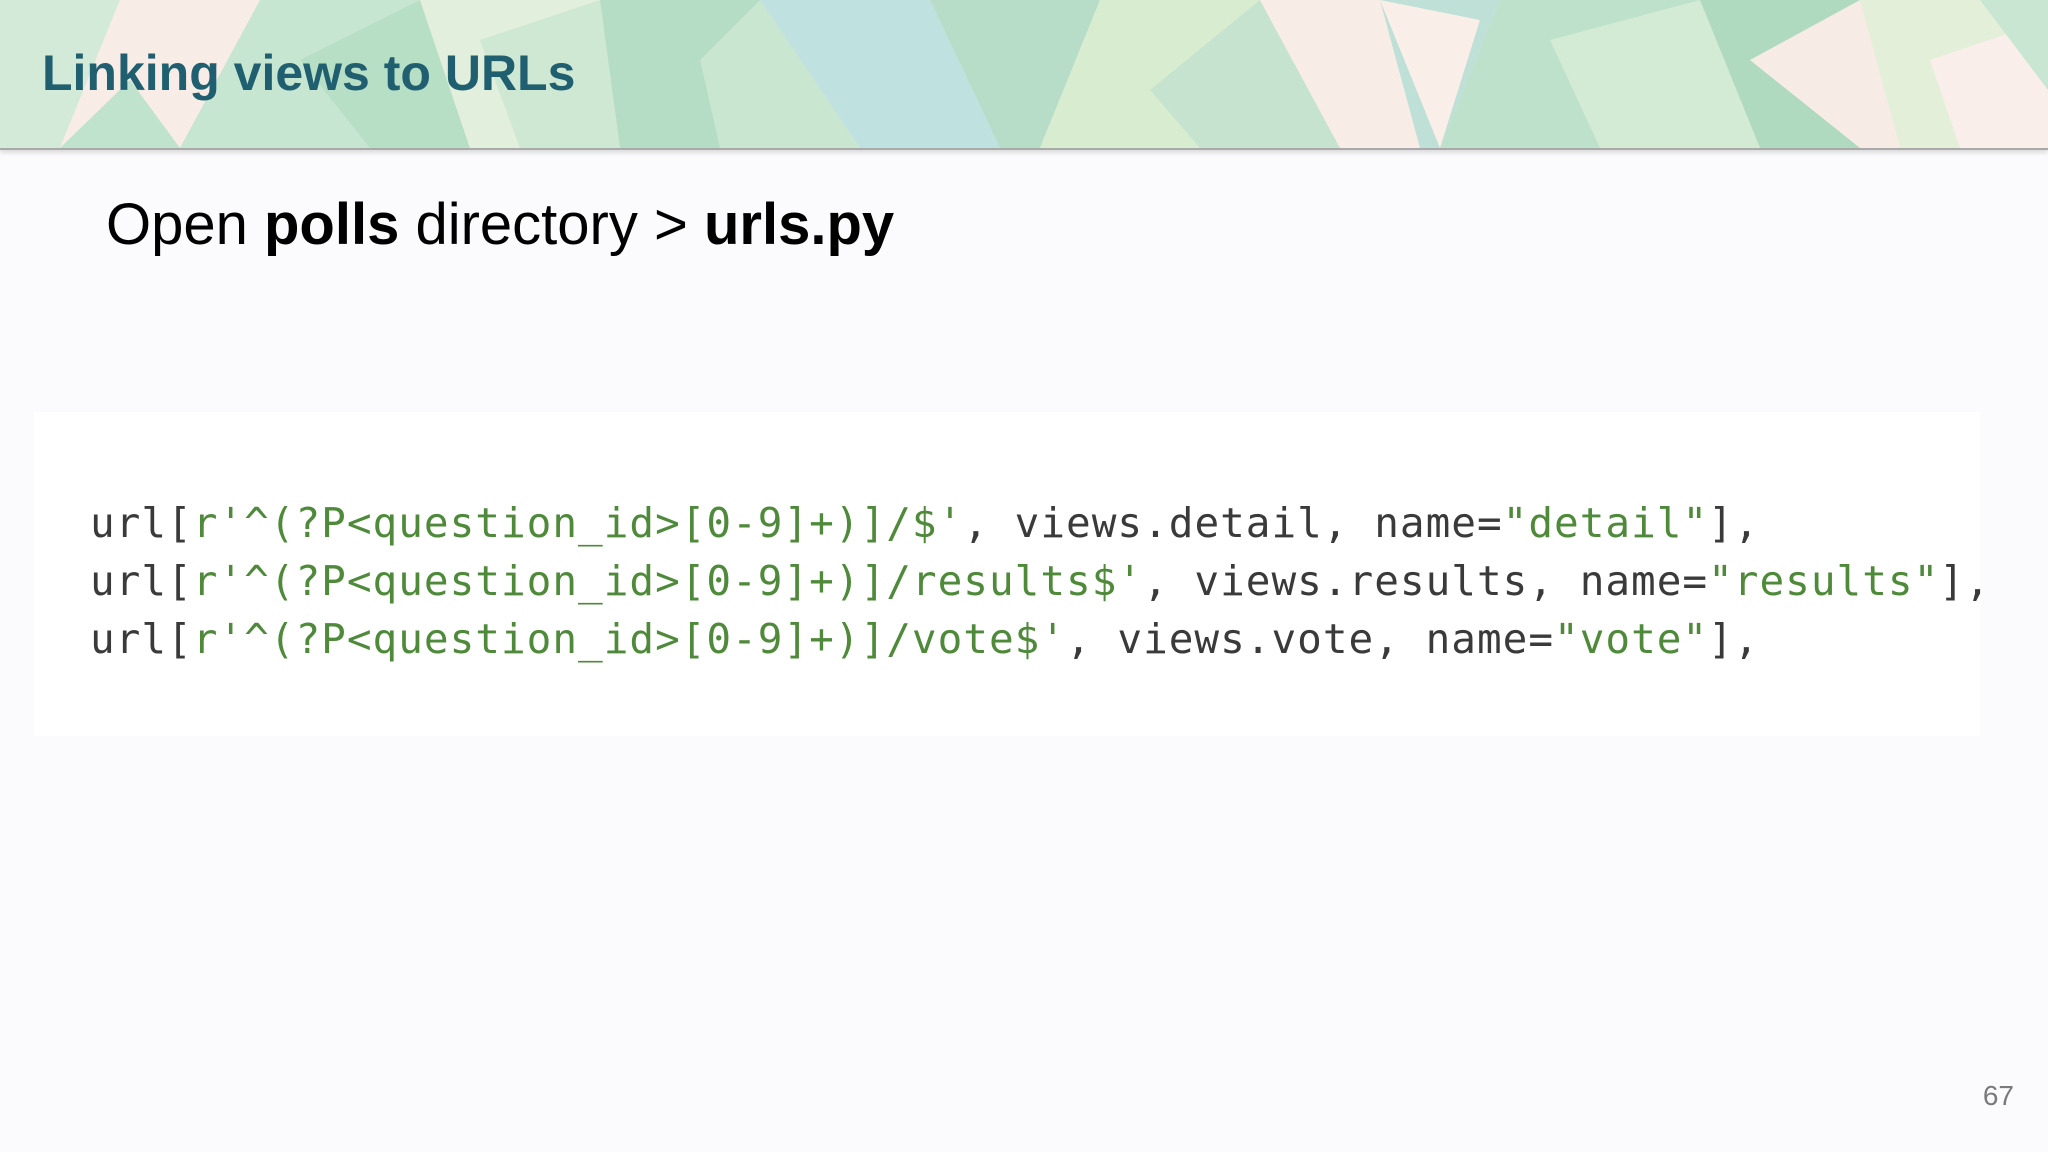  I want to click on slide-subtitle: Open polls directory > urls.py, so click(500, 225).